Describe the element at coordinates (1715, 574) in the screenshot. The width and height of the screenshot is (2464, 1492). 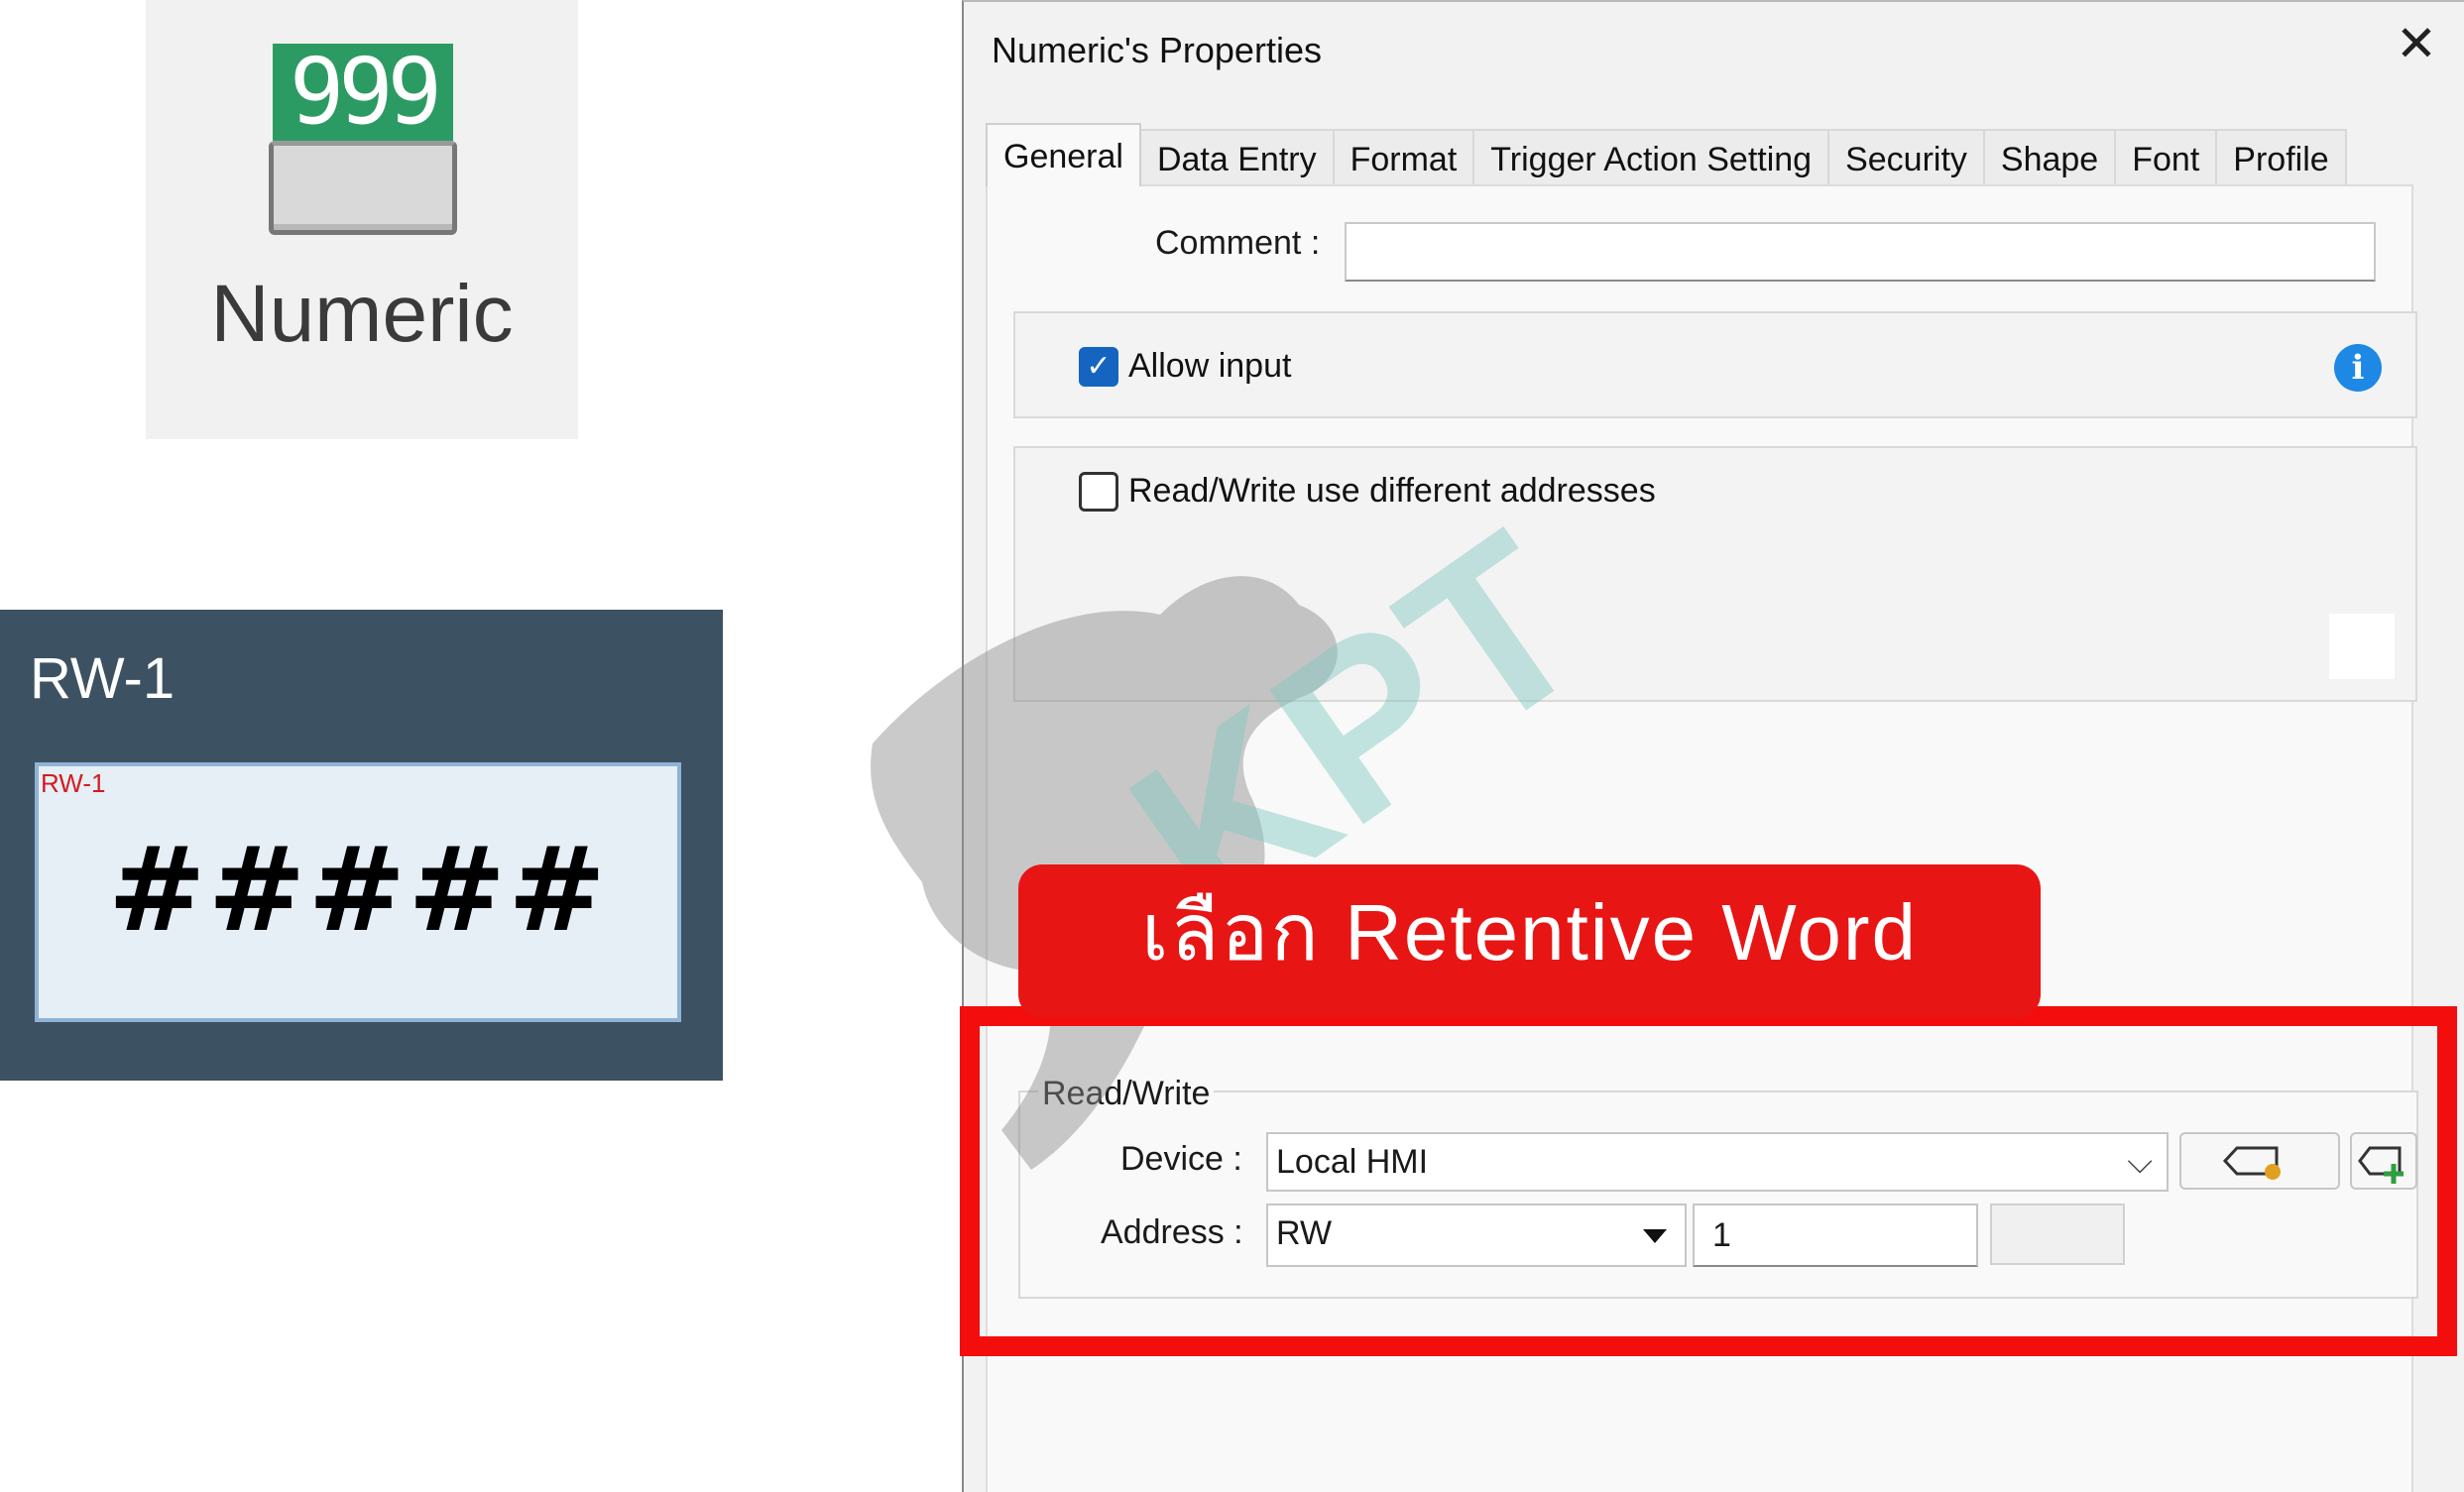
I see `rw-different-address-group: Read/Write use different addresses` at that location.